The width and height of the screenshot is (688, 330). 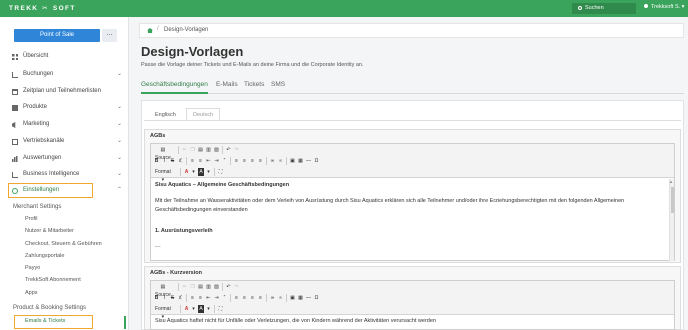 I want to click on sidebar-subitem-subscription: TrekkSoft Abonnement, so click(x=53, y=280).